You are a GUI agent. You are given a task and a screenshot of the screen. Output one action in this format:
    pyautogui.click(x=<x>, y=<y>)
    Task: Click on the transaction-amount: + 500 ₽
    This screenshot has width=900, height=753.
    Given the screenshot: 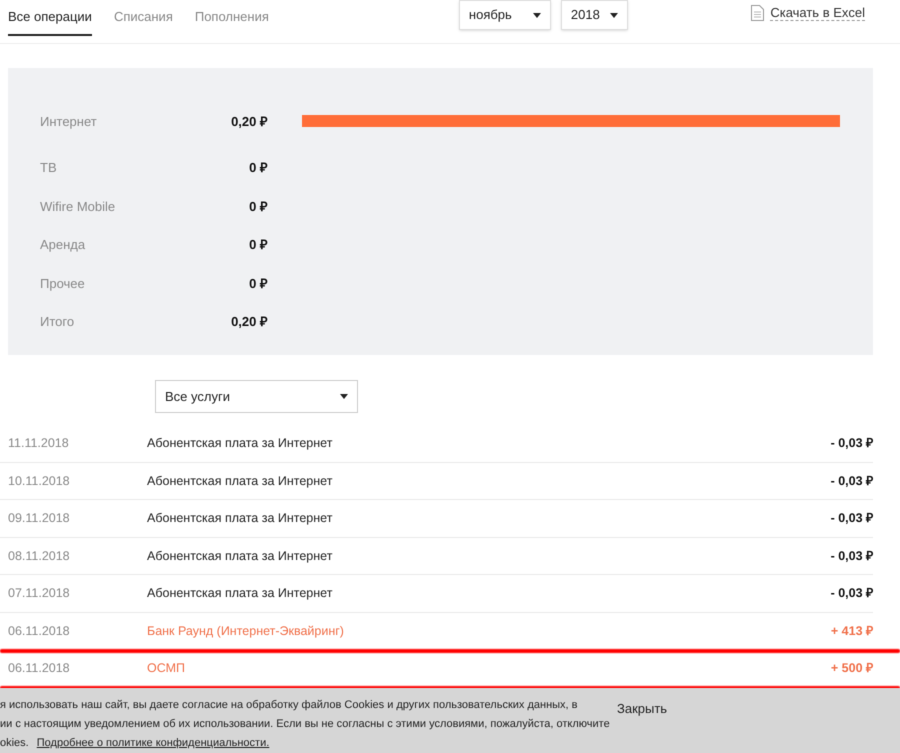 What is the action you would take?
    pyautogui.click(x=851, y=669)
    